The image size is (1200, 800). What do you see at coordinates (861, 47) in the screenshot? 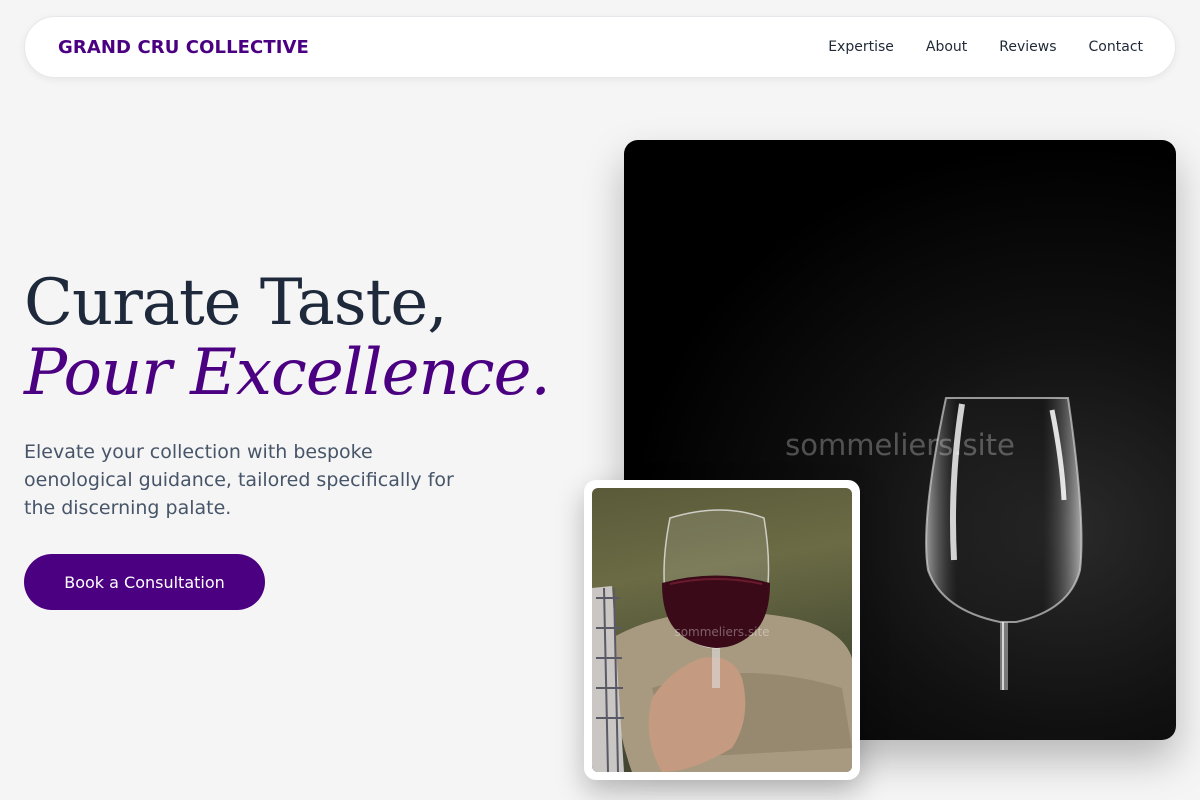
I see `nav-link-expertise: Expertise` at bounding box center [861, 47].